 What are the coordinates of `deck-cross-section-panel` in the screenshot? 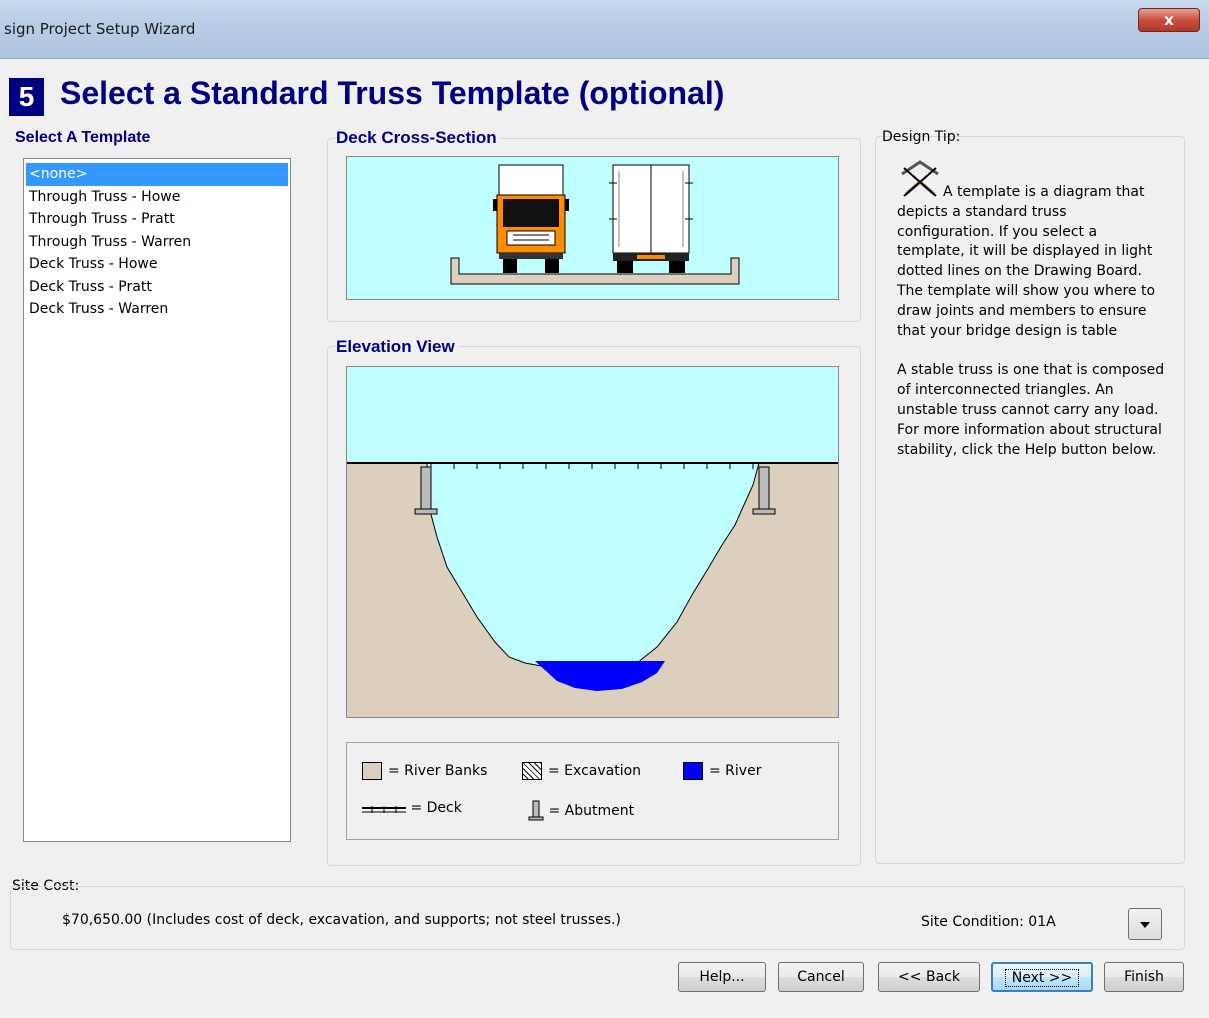 It's located at (592, 228).